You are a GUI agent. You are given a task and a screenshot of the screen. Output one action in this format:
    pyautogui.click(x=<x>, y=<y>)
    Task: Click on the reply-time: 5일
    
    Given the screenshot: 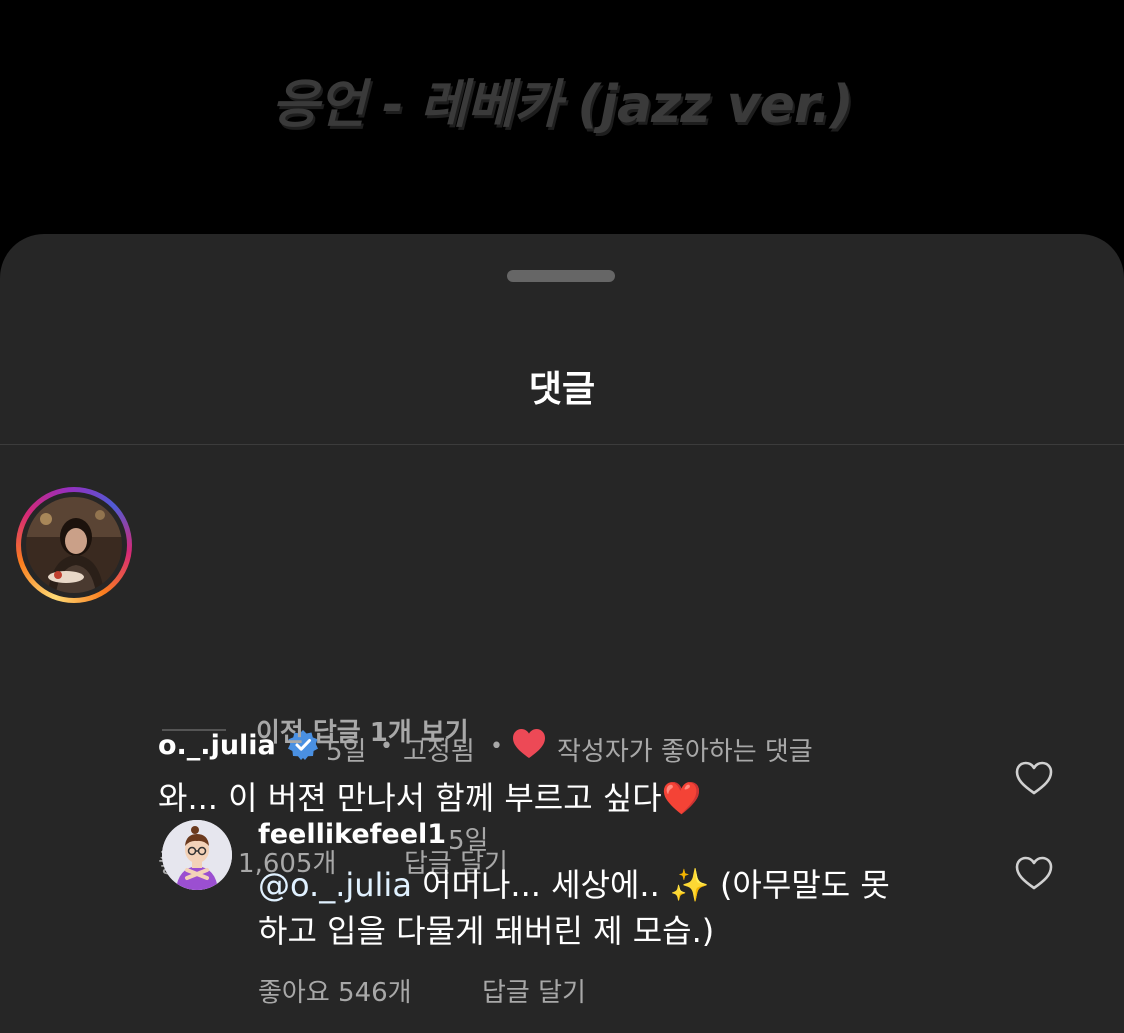 What is the action you would take?
    pyautogui.click(x=468, y=841)
    